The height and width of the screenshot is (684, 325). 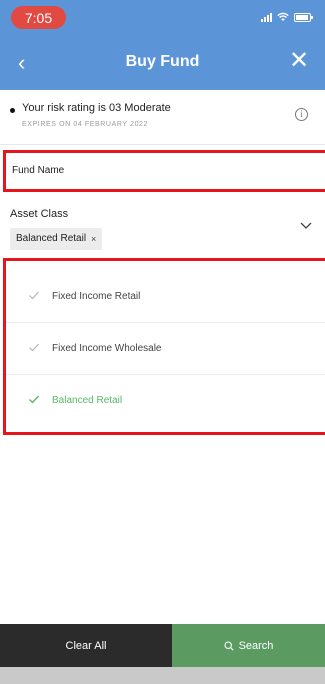 I want to click on remove-tag-icon: ×, so click(x=93, y=239).